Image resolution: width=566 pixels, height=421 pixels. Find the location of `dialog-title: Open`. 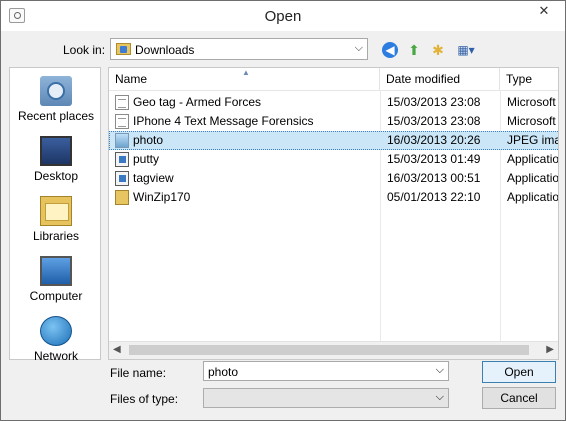

dialog-title: Open is located at coordinates (283, 16).